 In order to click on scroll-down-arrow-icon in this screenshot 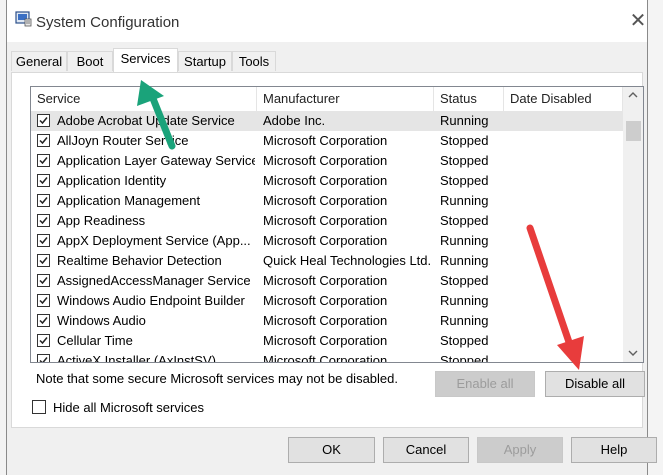, I will do `click(633, 353)`.